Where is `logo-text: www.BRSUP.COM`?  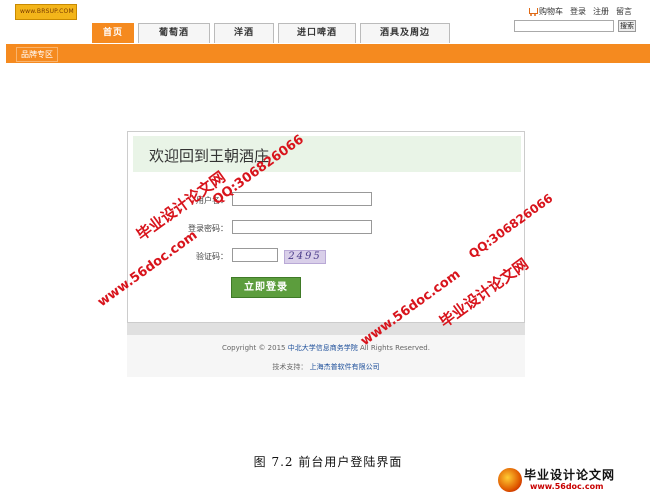 logo-text: www.BRSUP.COM is located at coordinates (47, 11).